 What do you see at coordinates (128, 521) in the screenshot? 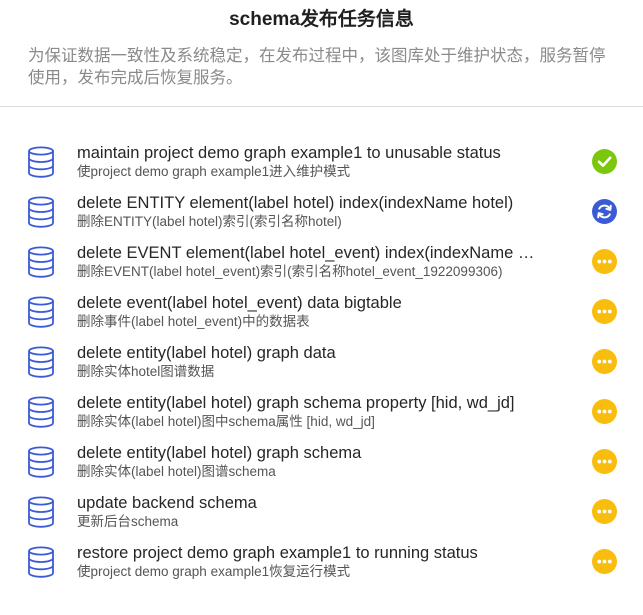
I see `task-subtitle: 更新后台schema` at bounding box center [128, 521].